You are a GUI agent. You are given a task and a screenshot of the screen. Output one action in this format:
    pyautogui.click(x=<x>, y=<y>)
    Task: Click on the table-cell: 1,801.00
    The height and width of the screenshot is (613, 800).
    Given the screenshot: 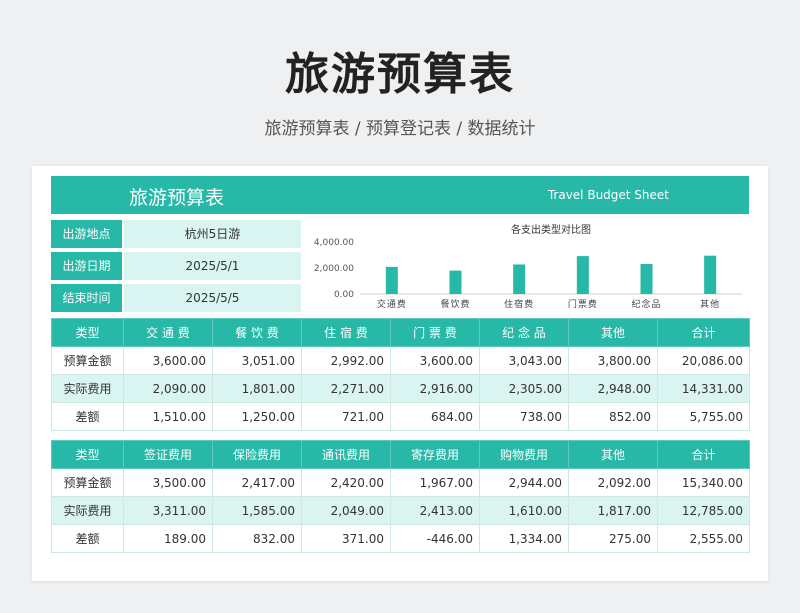 What is the action you would take?
    pyautogui.click(x=257, y=388)
    